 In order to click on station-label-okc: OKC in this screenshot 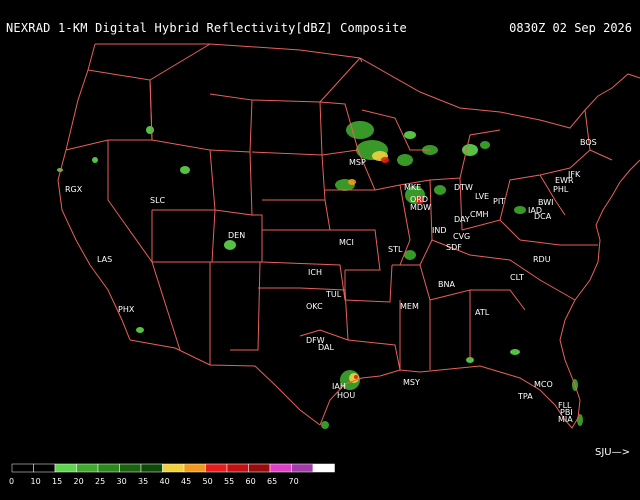, I will do `click(314, 306)`.